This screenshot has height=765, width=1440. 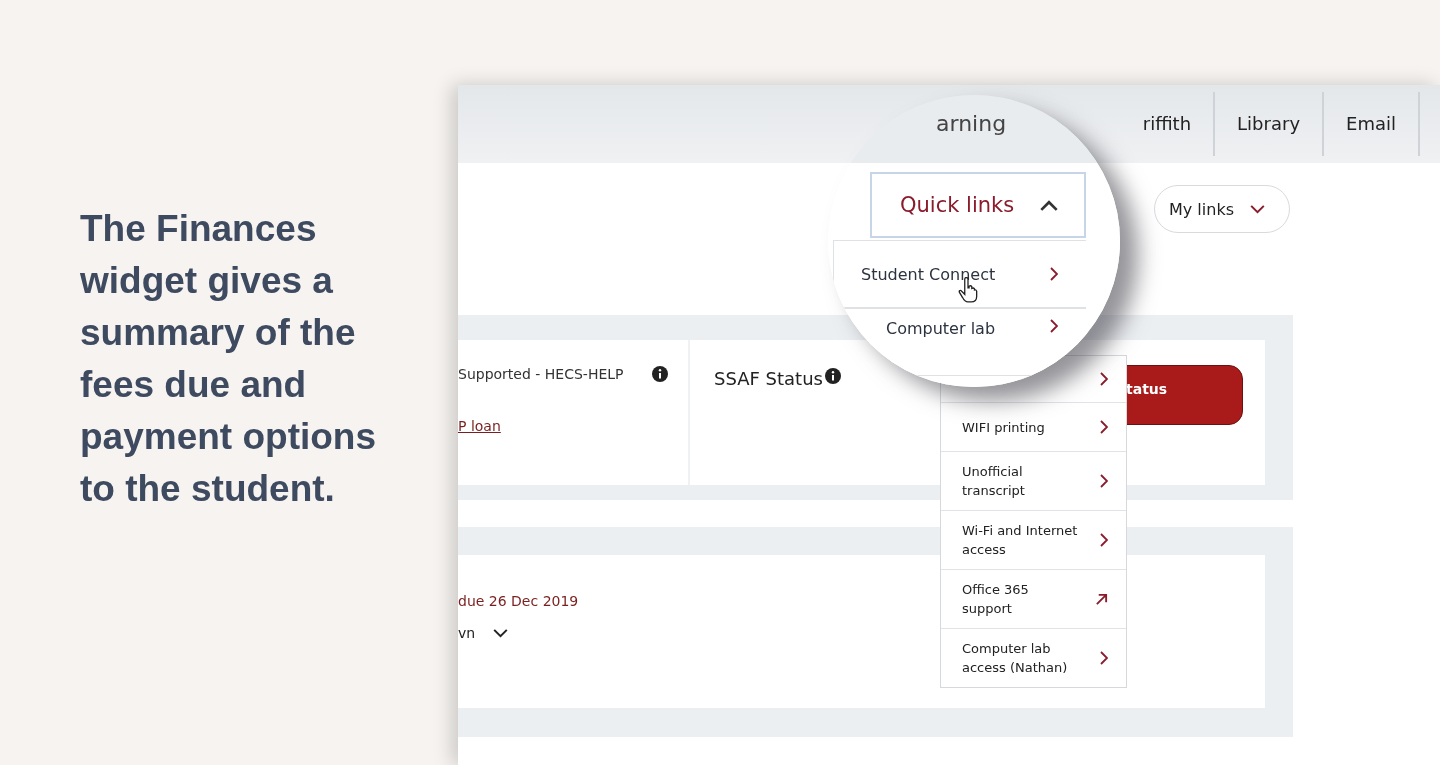 I want to click on quick-link-item: Computer lab access (Nathan), so click(x=1033, y=658).